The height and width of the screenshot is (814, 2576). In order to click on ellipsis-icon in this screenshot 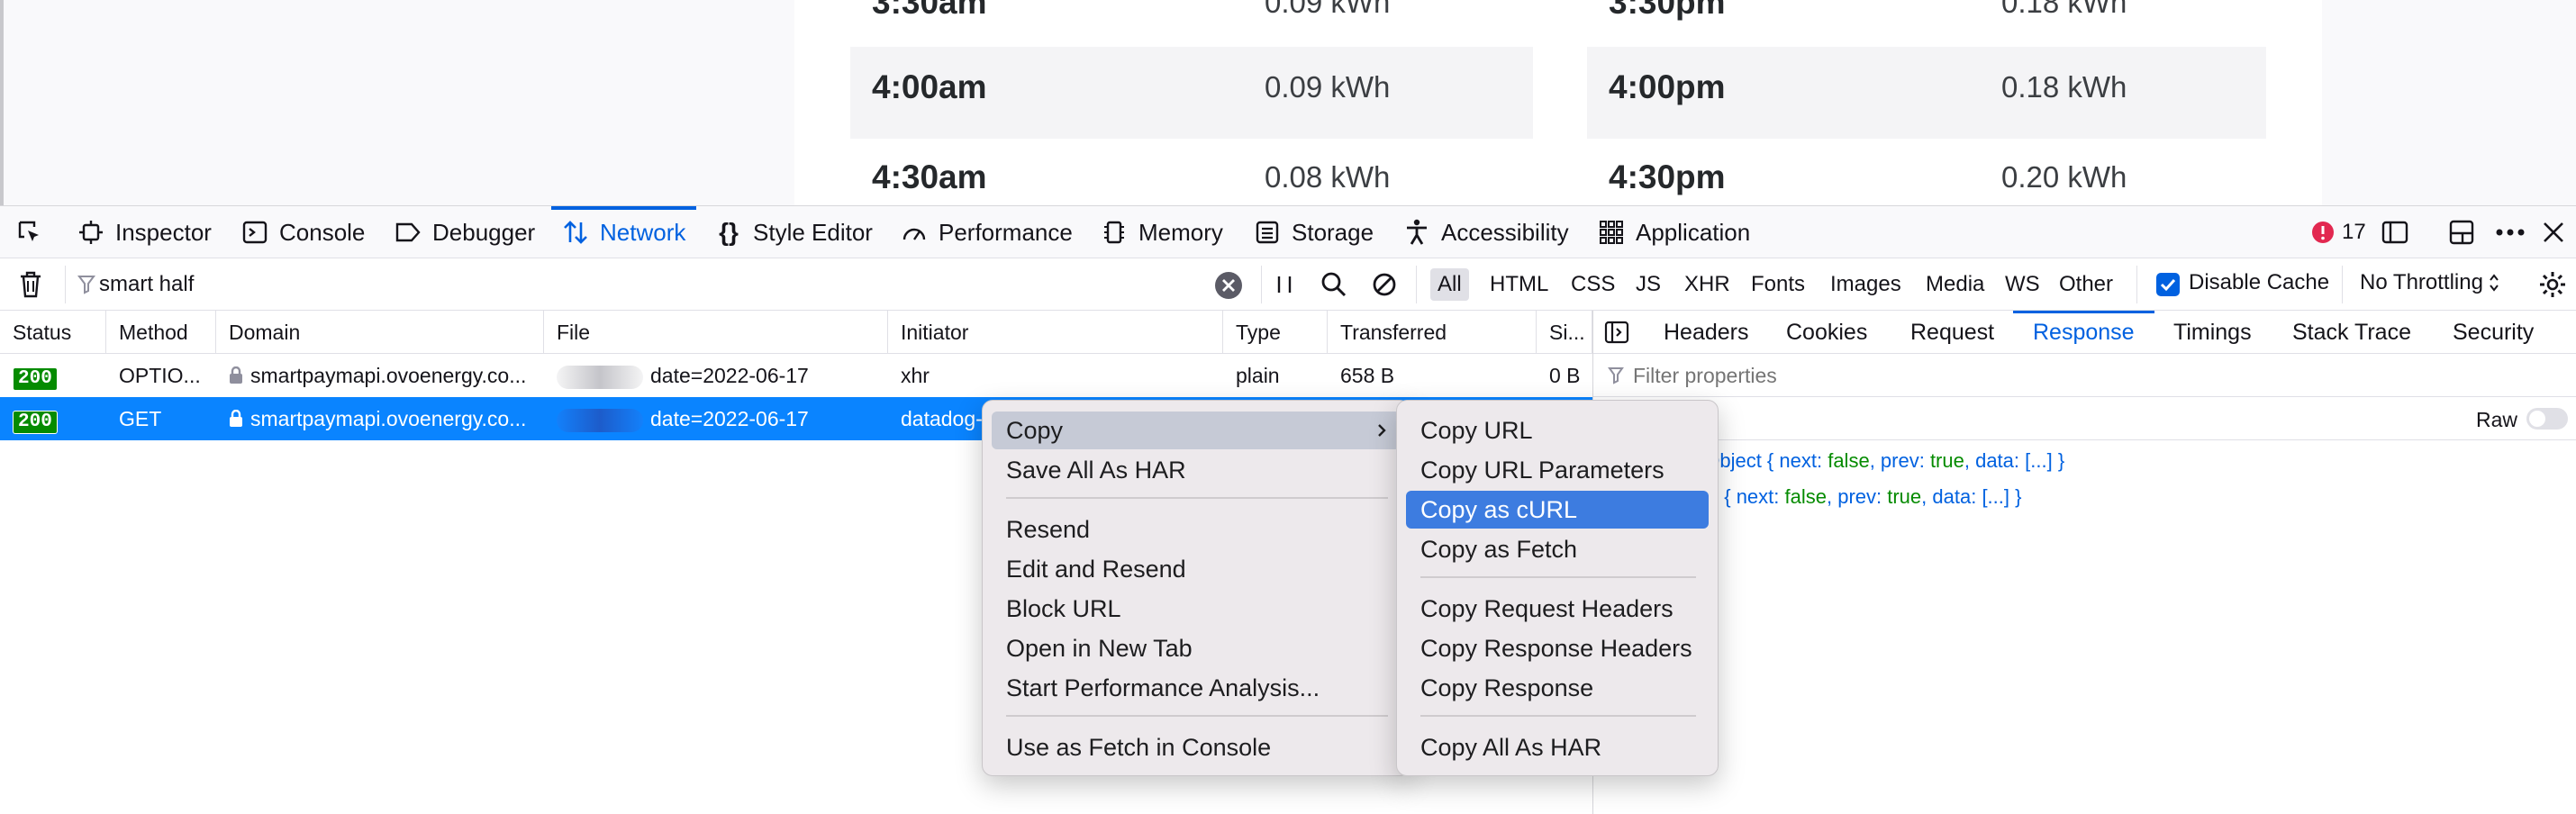, I will do `click(2510, 233)`.